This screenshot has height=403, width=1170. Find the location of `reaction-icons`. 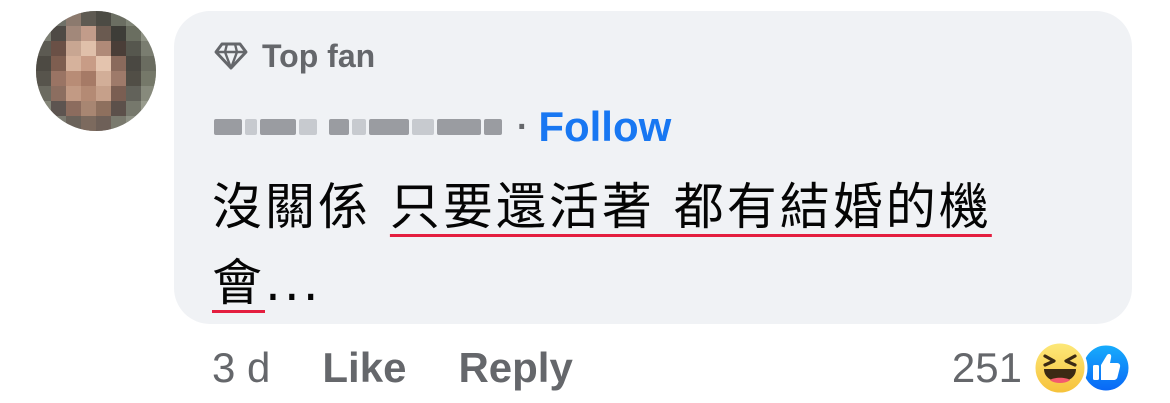

reaction-icons is located at coordinates (1084, 368).